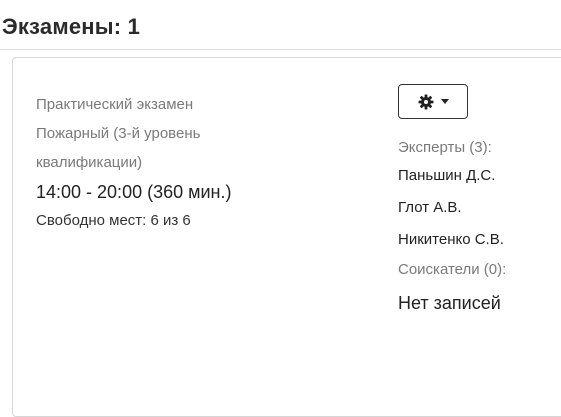 The image size is (561, 417). Describe the element at coordinates (118, 148) in the screenshot. I see `exam-qualification: Пожарный (3-й уровень квалификации)` at that location.